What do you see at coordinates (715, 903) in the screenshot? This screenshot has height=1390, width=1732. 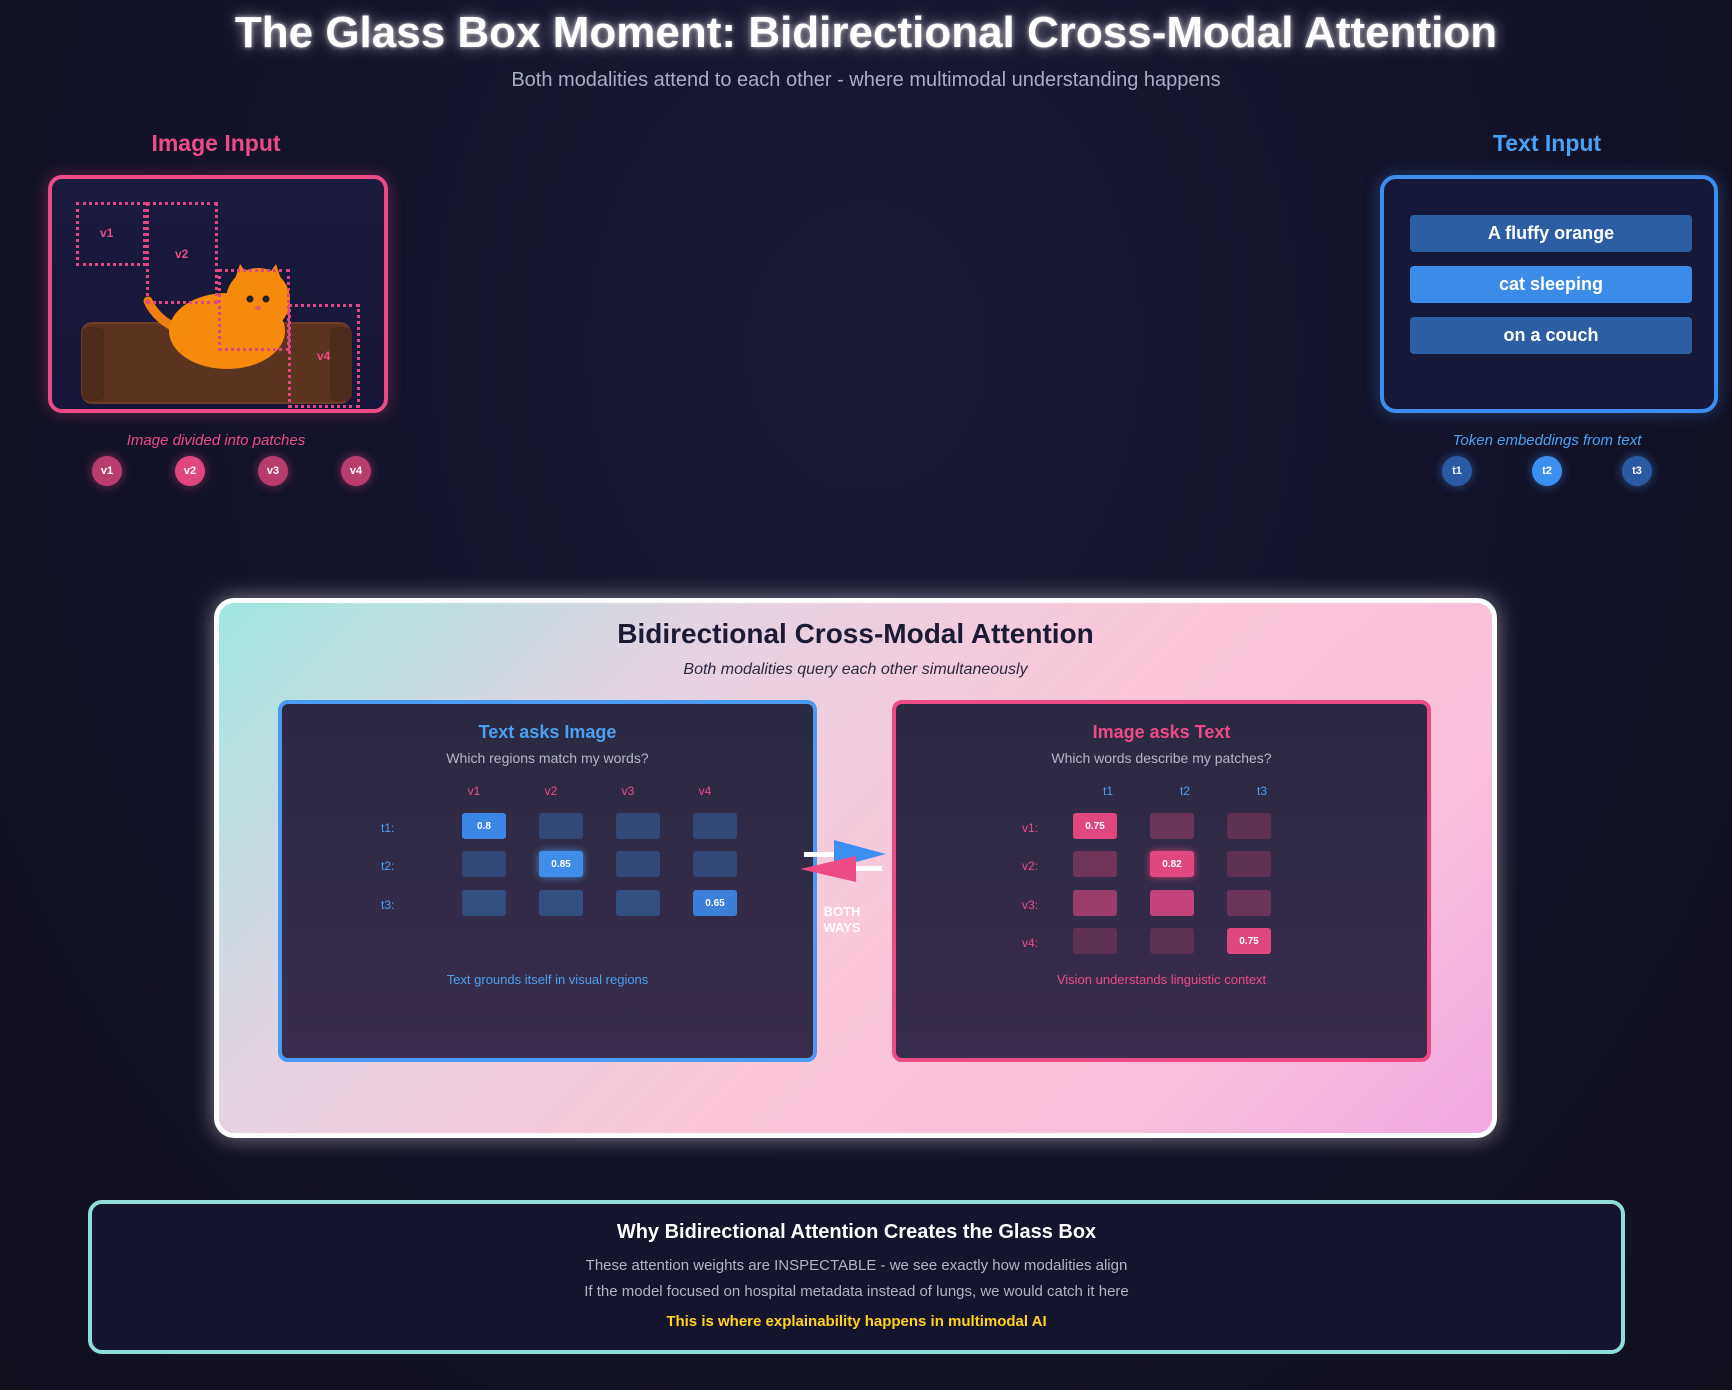 I see `attention-cell: 0.65` at bounding box center [715, 903].